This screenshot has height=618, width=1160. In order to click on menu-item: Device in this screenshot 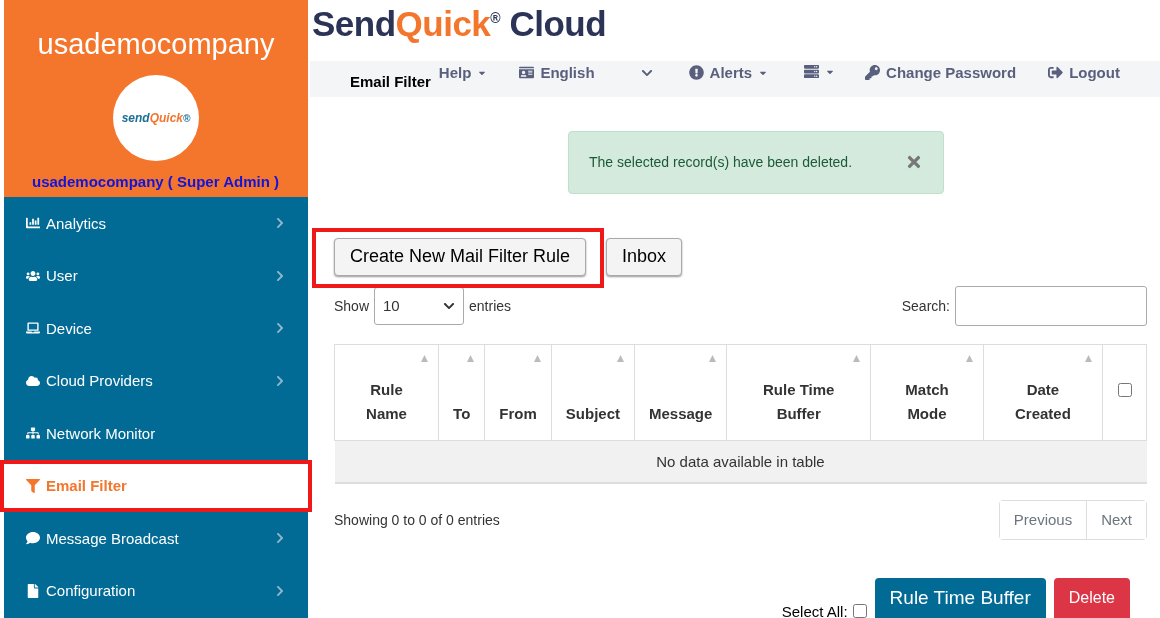, I will do `click(156, 328)`.